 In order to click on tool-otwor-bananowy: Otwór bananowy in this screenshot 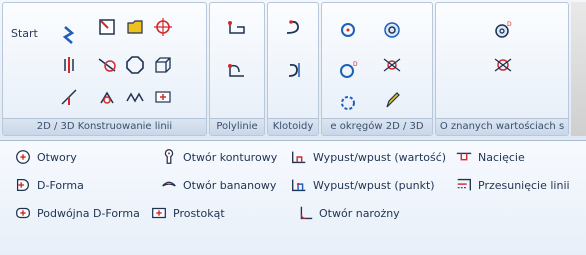, I will do `click(218, 185)`.